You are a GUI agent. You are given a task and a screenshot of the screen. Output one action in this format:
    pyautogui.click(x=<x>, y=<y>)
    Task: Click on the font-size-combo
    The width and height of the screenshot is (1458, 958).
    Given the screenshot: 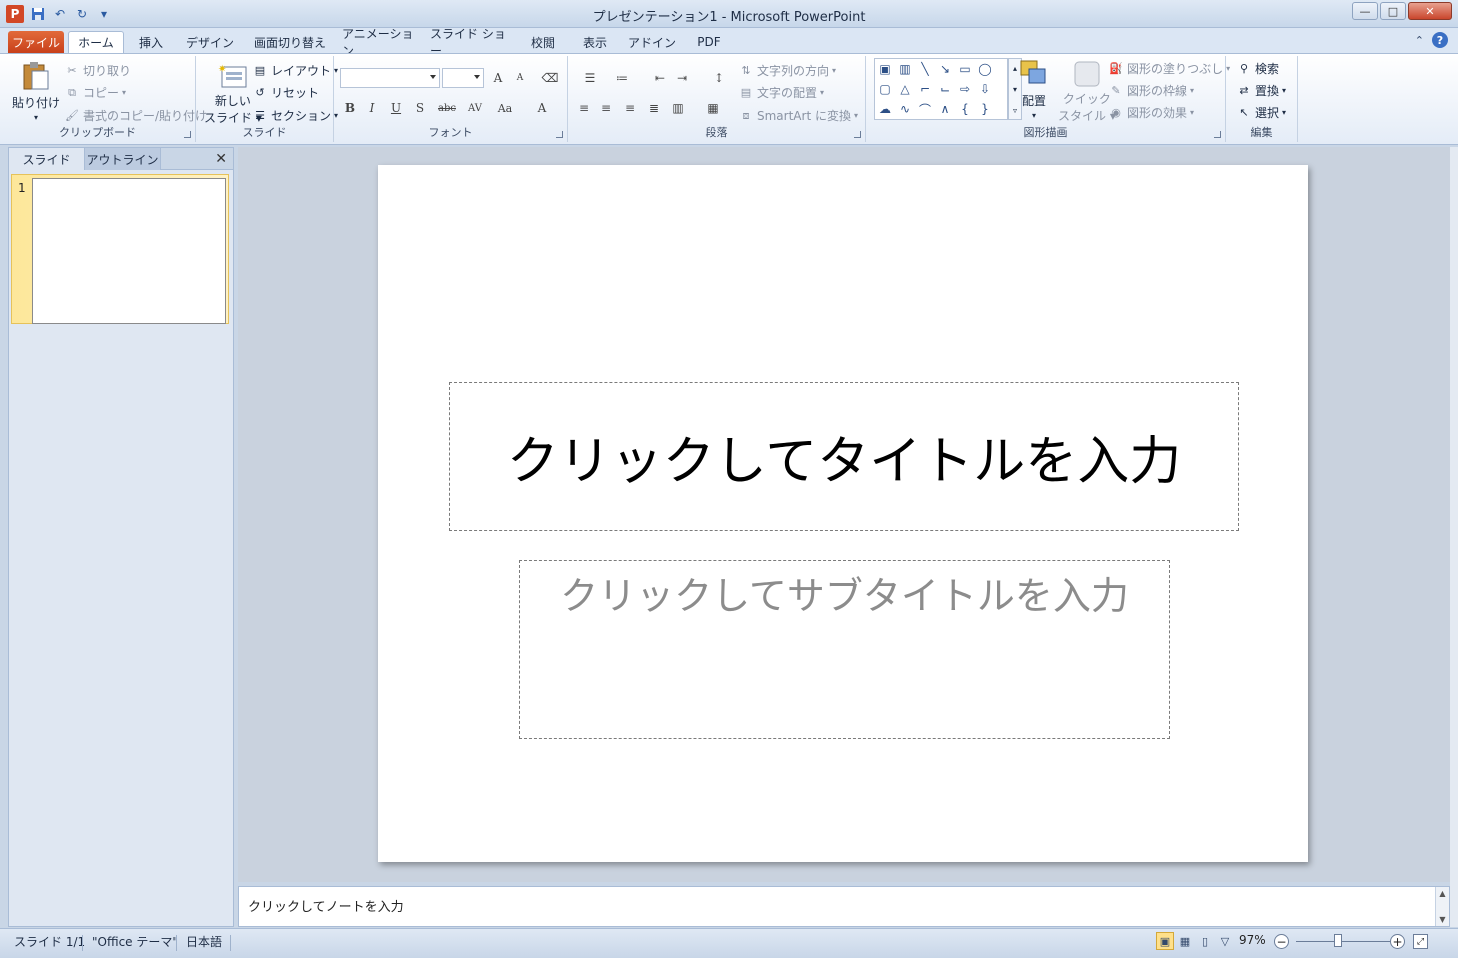 What is the action you would take?
    pyautogui.click(x=463, y=78)
    